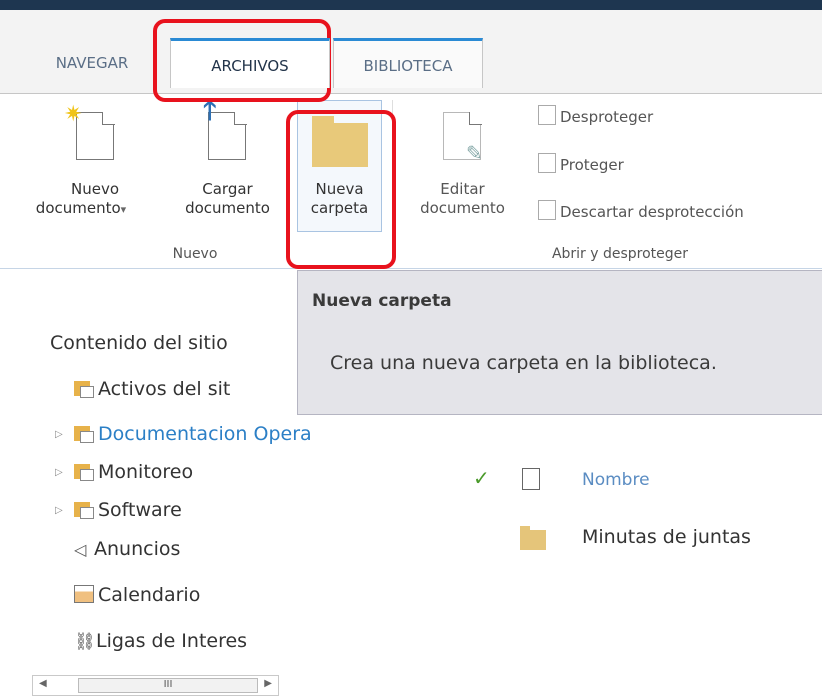  I want to click on folder-icon, so click(533, 538).